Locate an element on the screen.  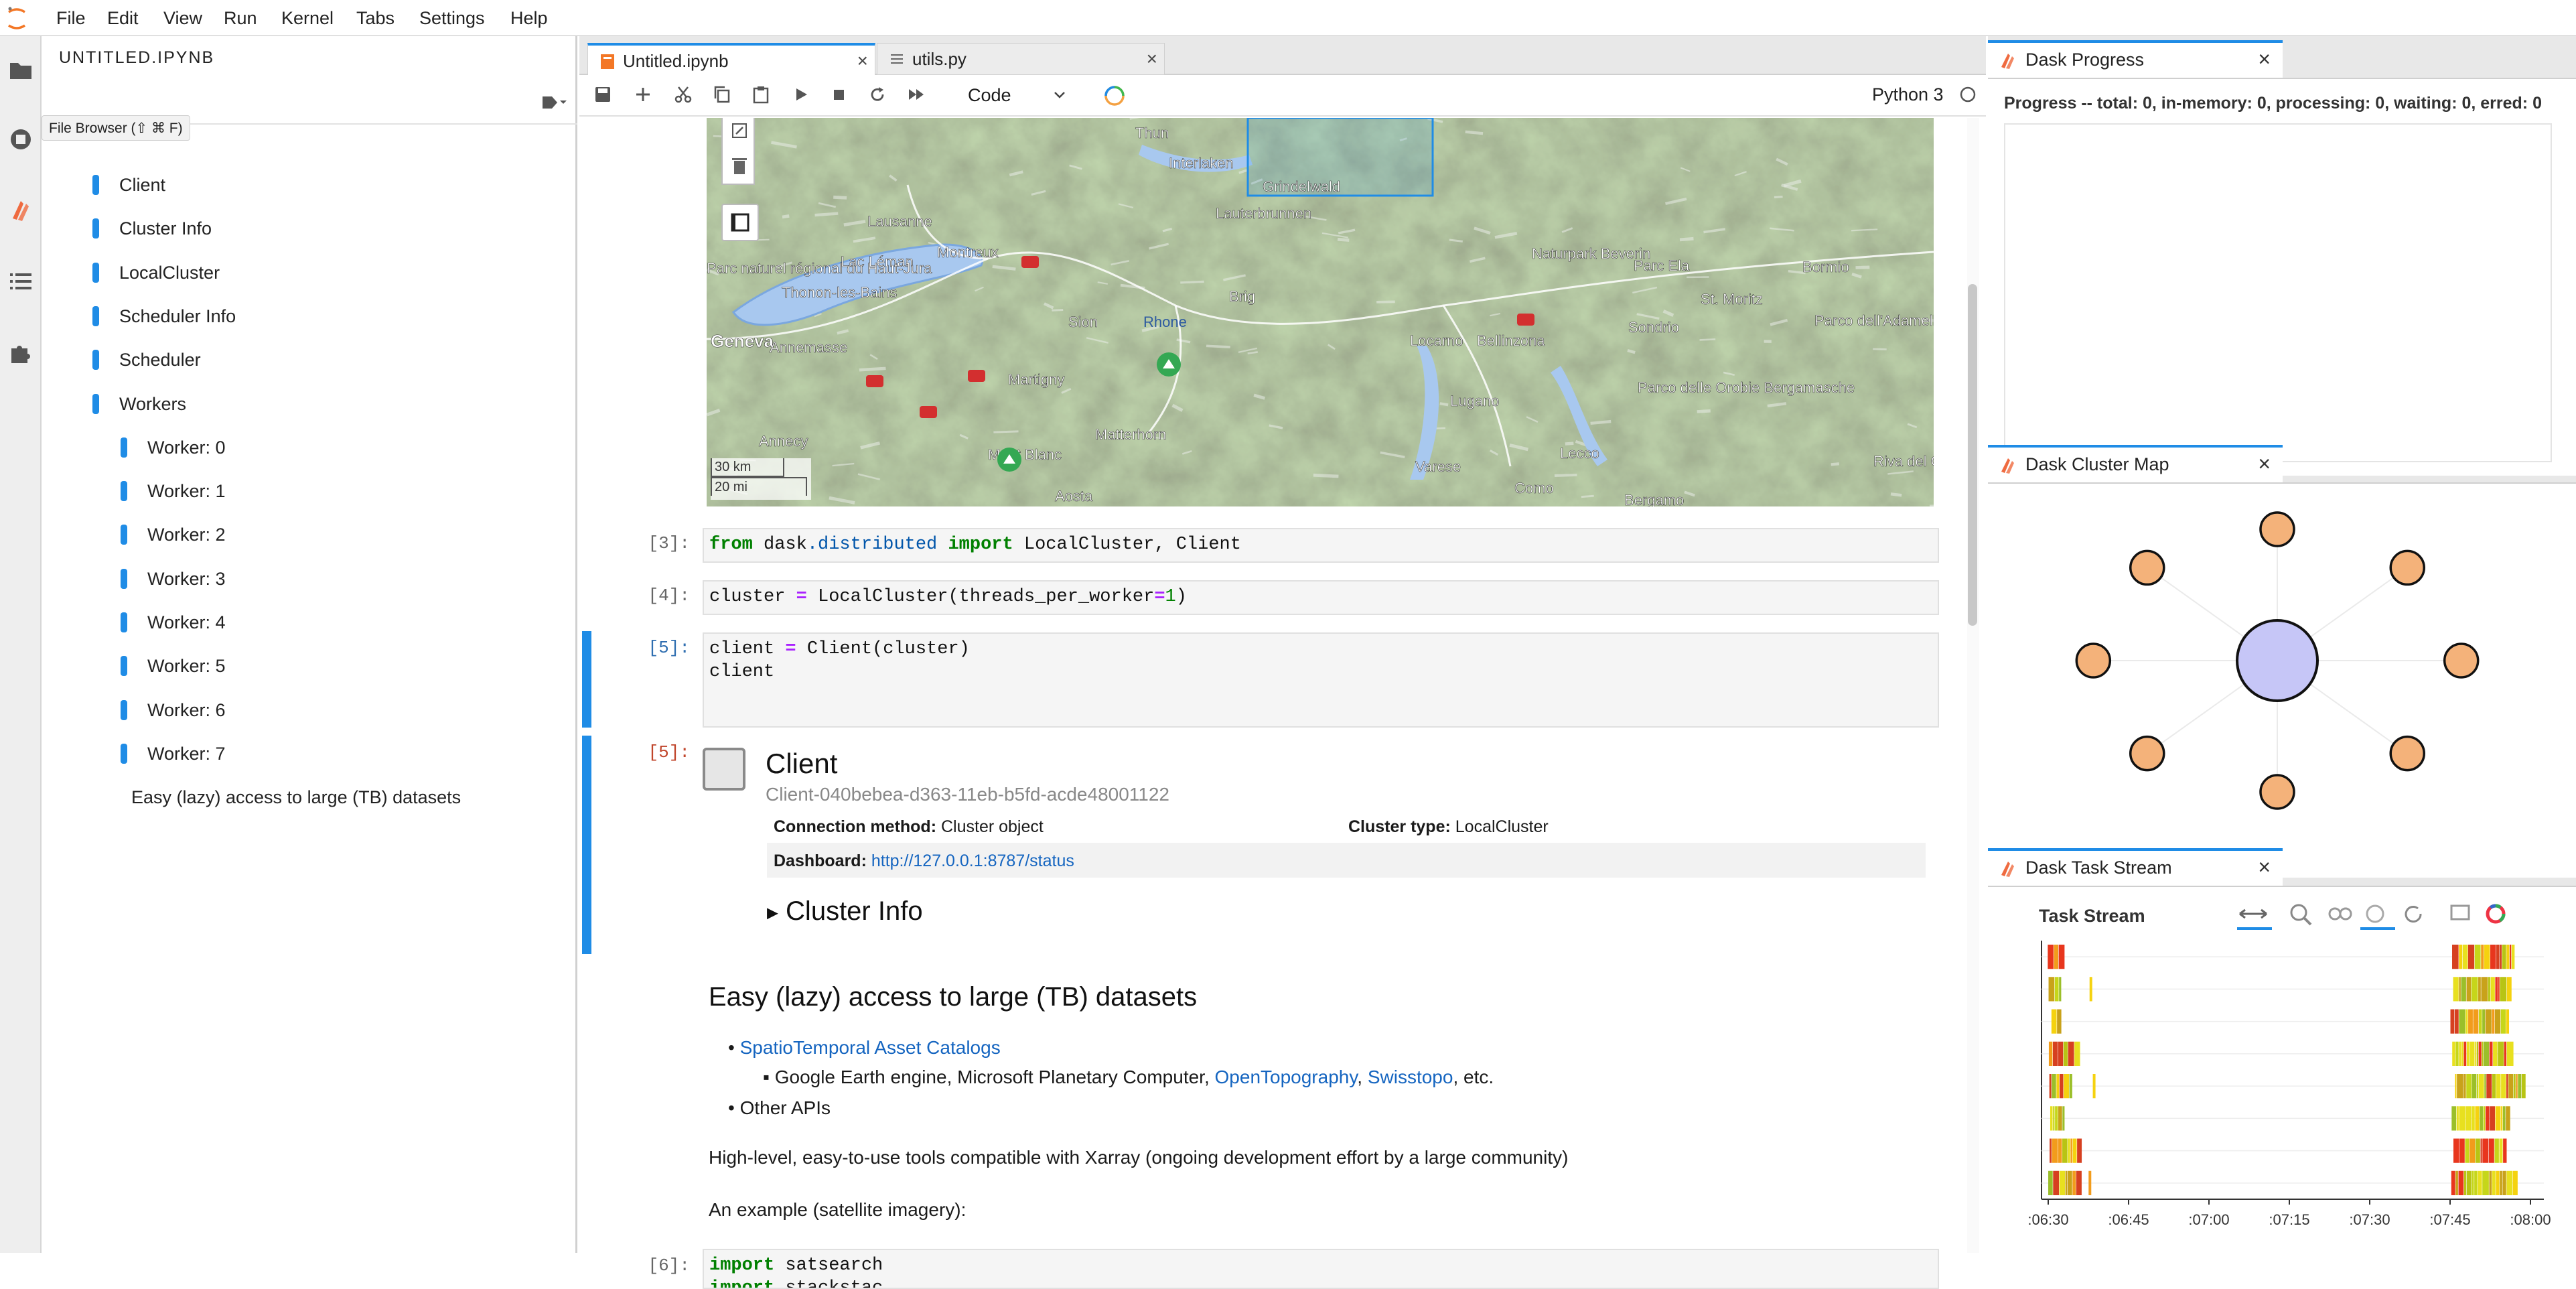
cell-type-select: Code is located at coordinates (1021, 95).